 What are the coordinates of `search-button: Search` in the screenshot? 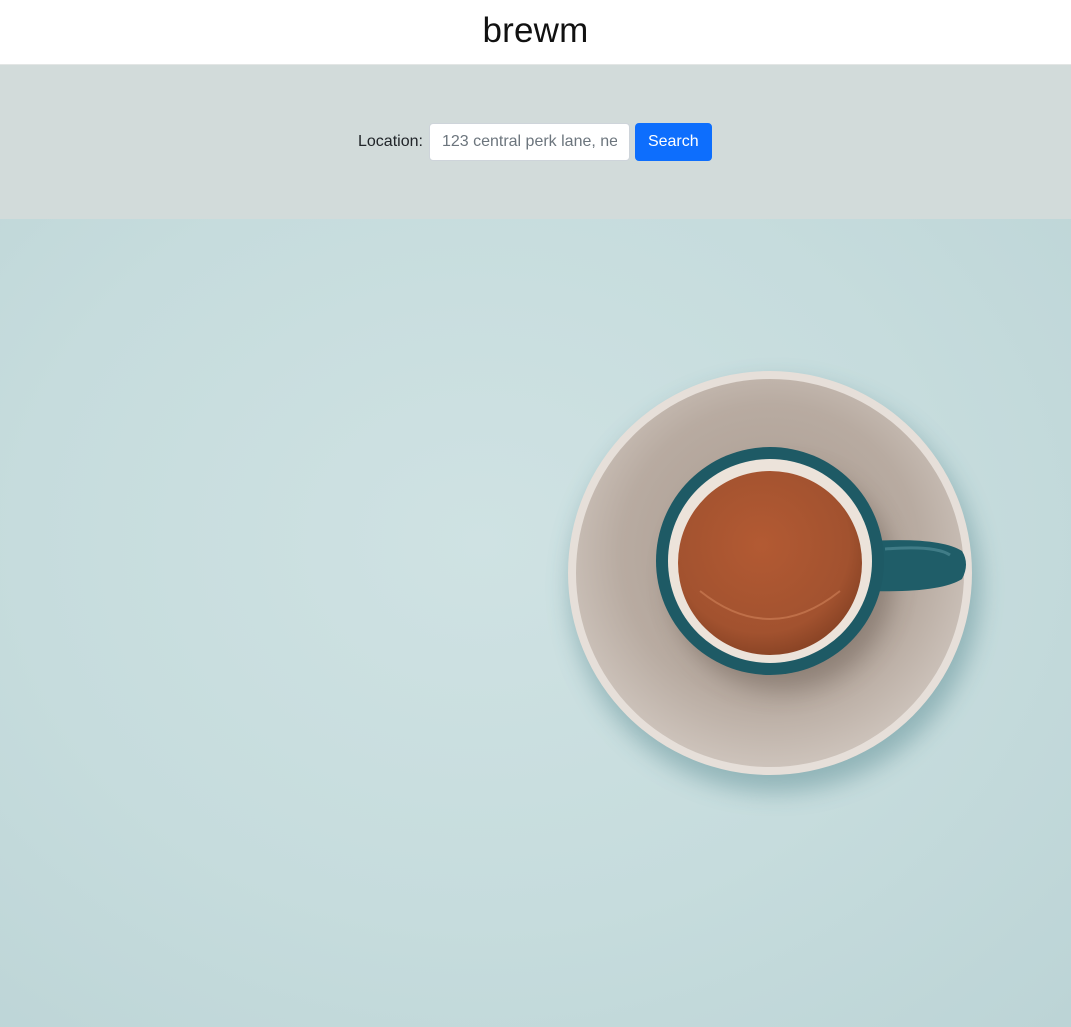 It's located at (673, 142).